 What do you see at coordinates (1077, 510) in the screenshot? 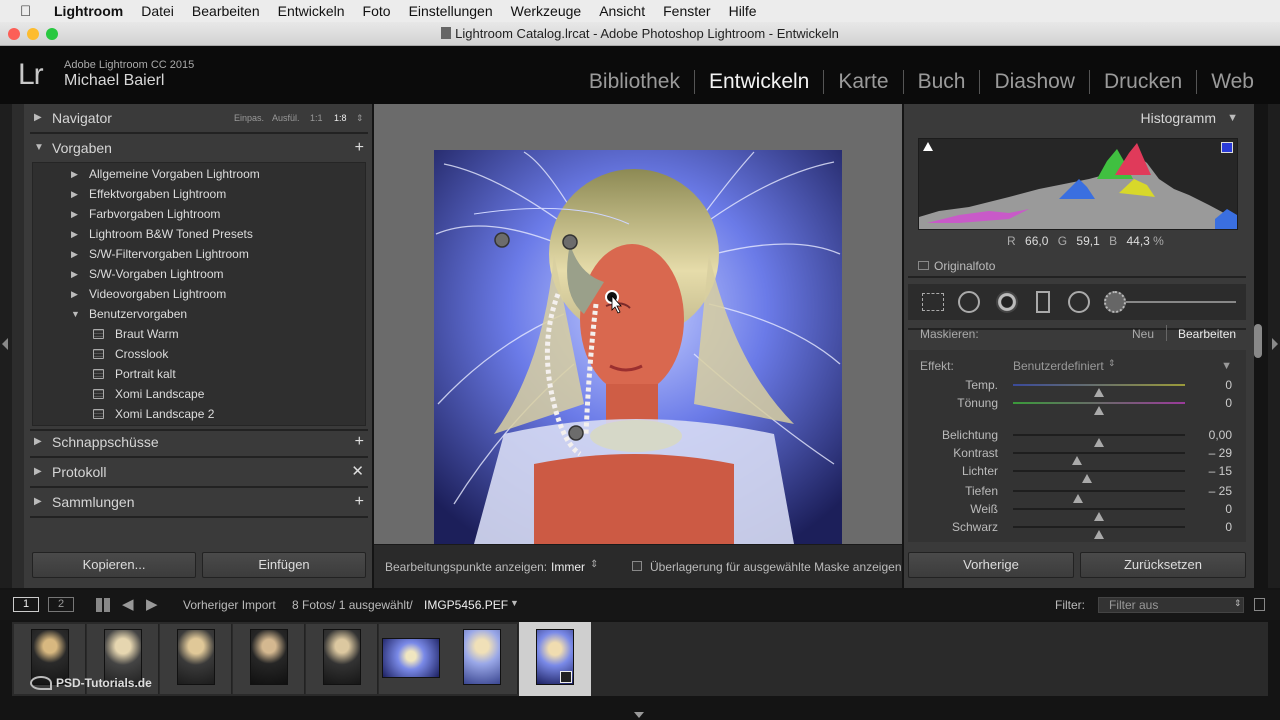
I see `slider-whites: Weiß 0` at bounding box center [1077, 510].